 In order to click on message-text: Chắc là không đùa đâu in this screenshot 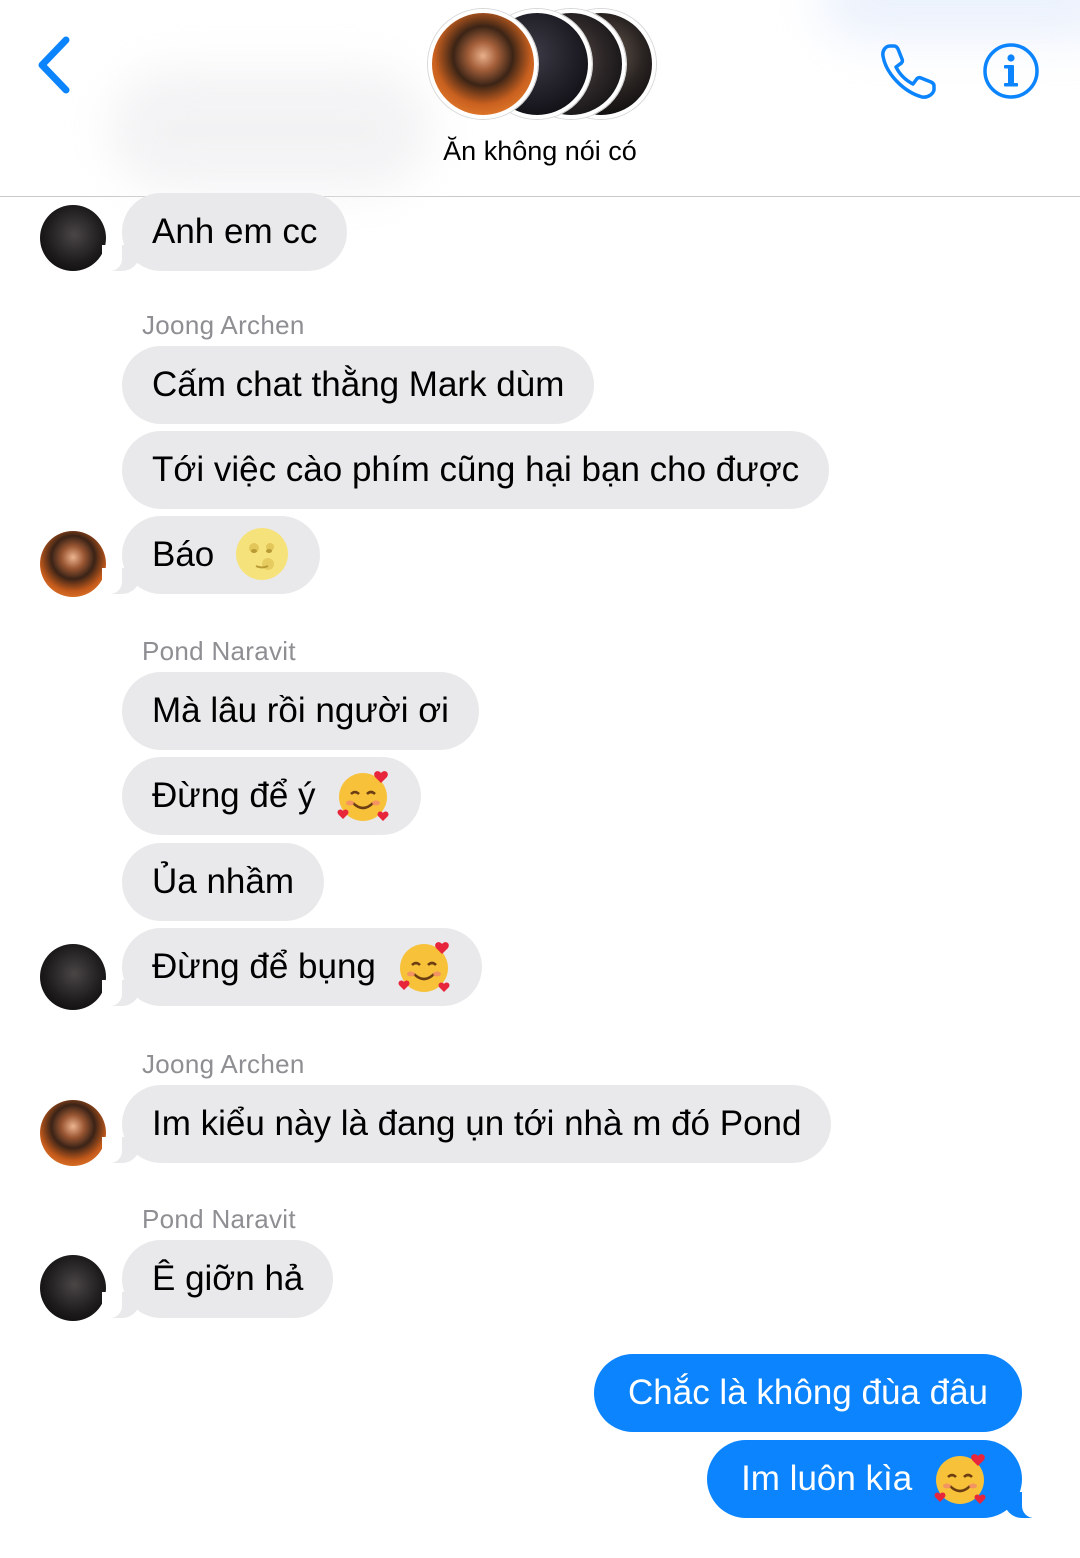, I will do `click(808, 1392)`.